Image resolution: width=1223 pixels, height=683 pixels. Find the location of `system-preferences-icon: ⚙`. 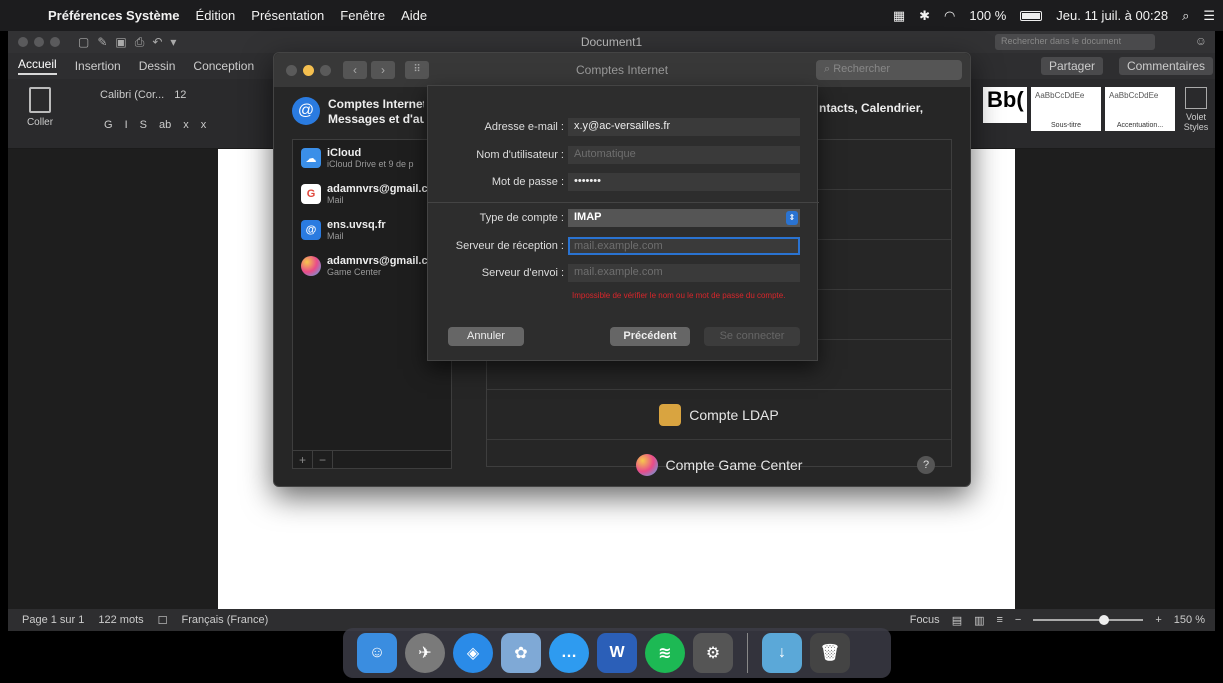

system-preferences-icon: ⚙ is located at coordinates (713, 653).